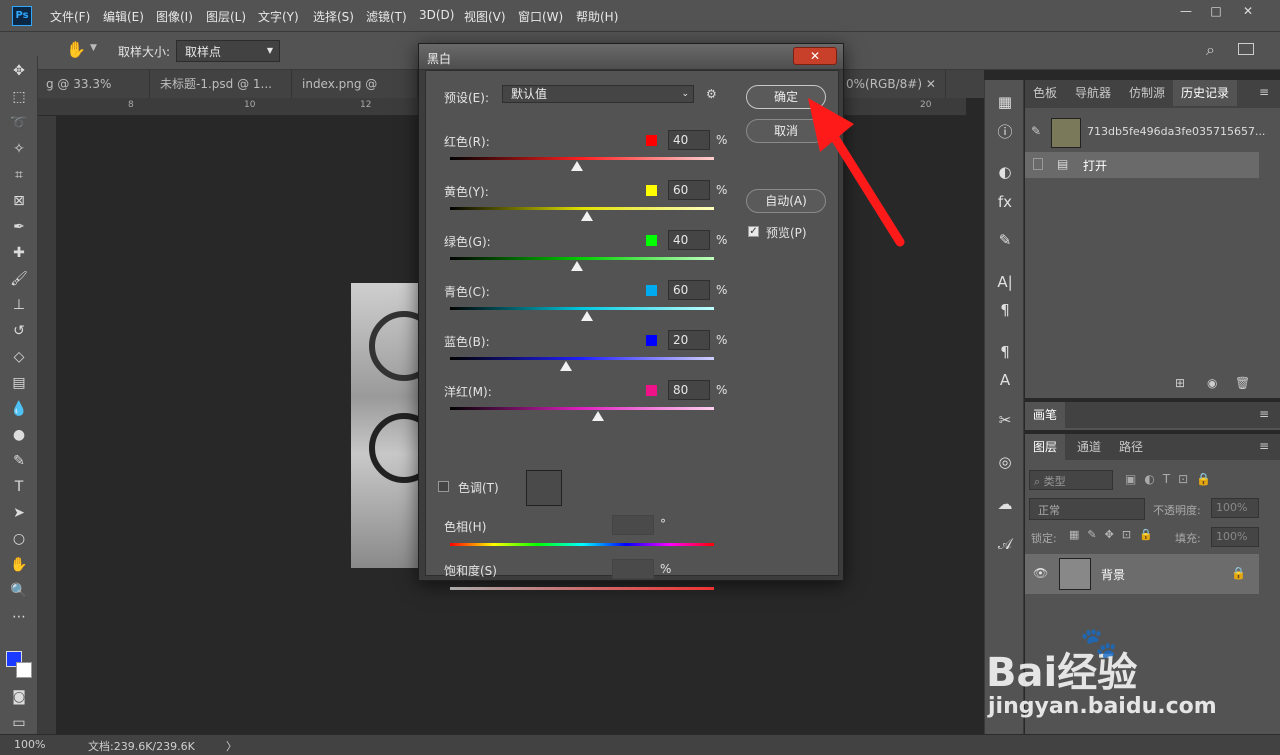 The width and height of the screenshot is (1280, 755). Describe the element at coordinates (576, 166) in the screenshot. I see `red-slider-thumb` at that location.